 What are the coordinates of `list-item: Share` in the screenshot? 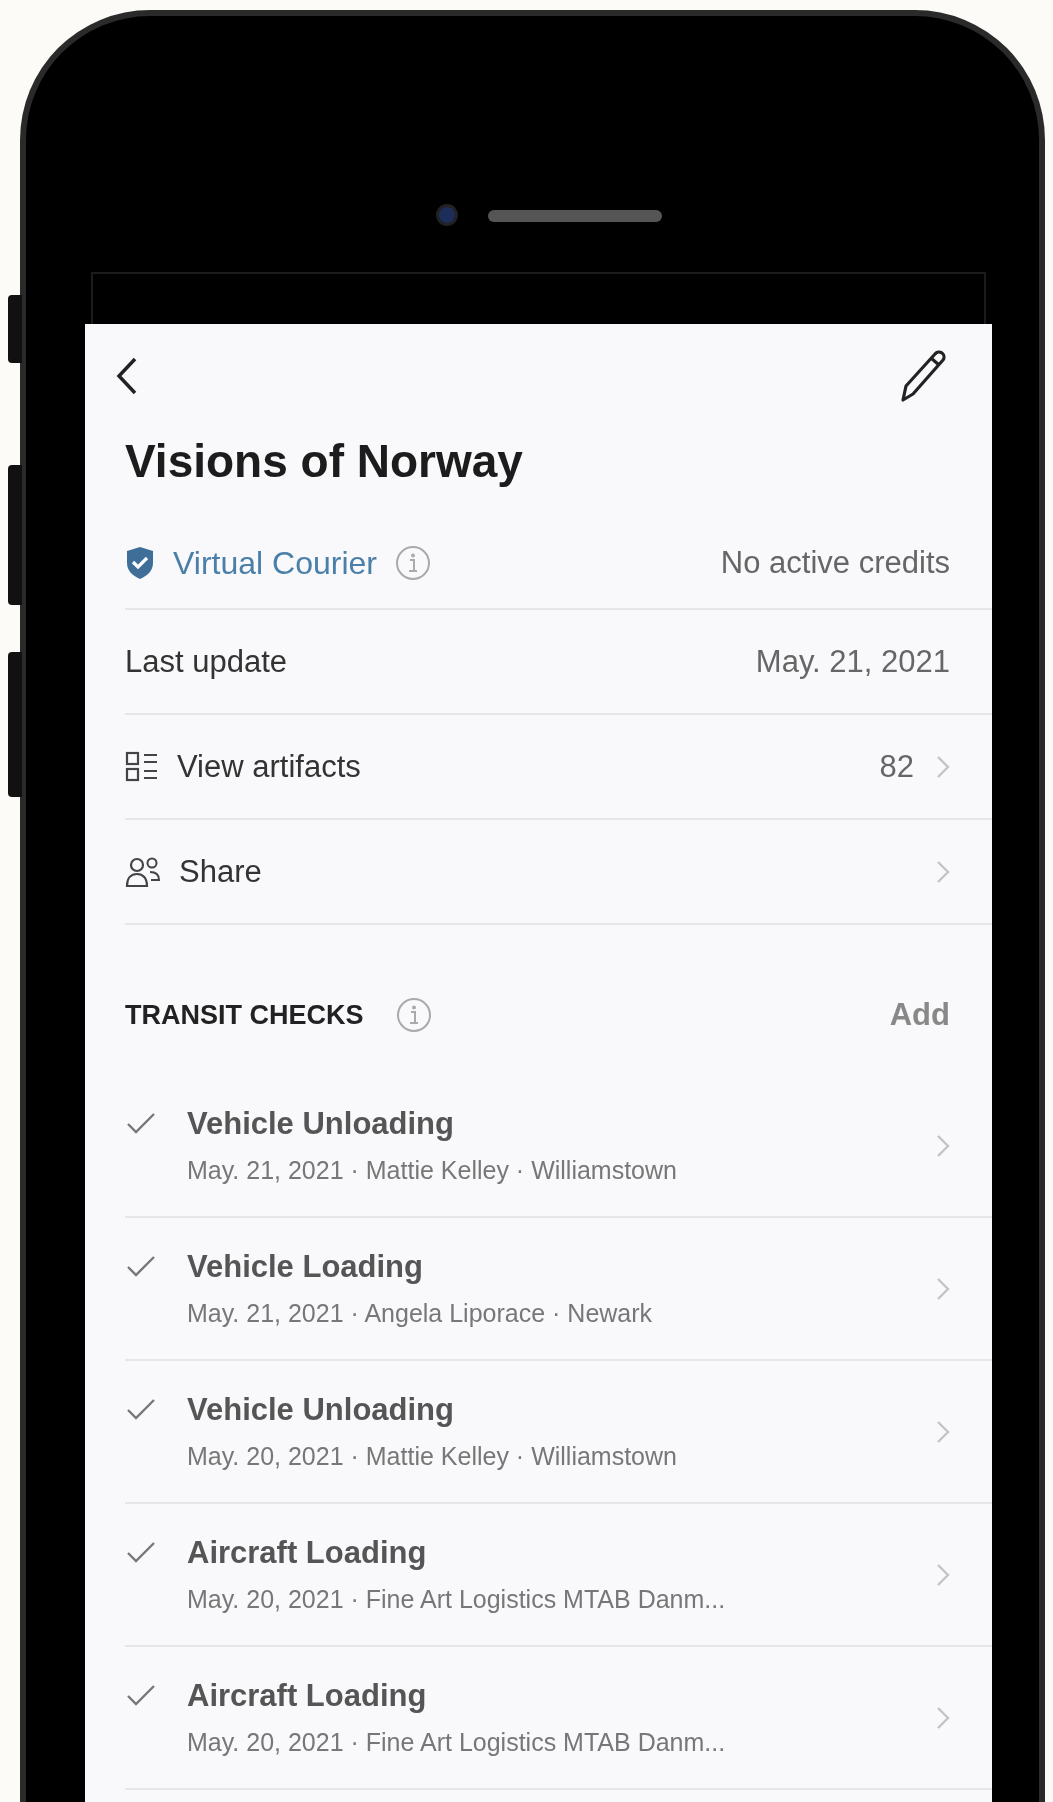 It's located at (558, 872).